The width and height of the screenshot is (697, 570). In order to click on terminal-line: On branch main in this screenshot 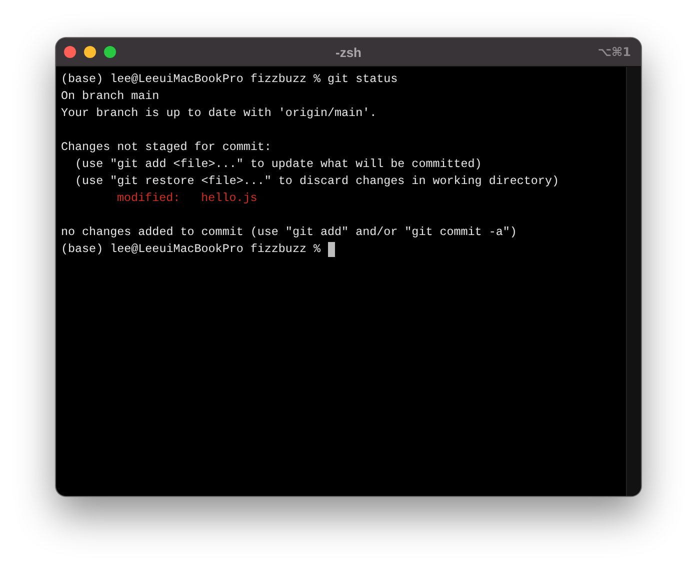, I will do `click(110, 96)`.